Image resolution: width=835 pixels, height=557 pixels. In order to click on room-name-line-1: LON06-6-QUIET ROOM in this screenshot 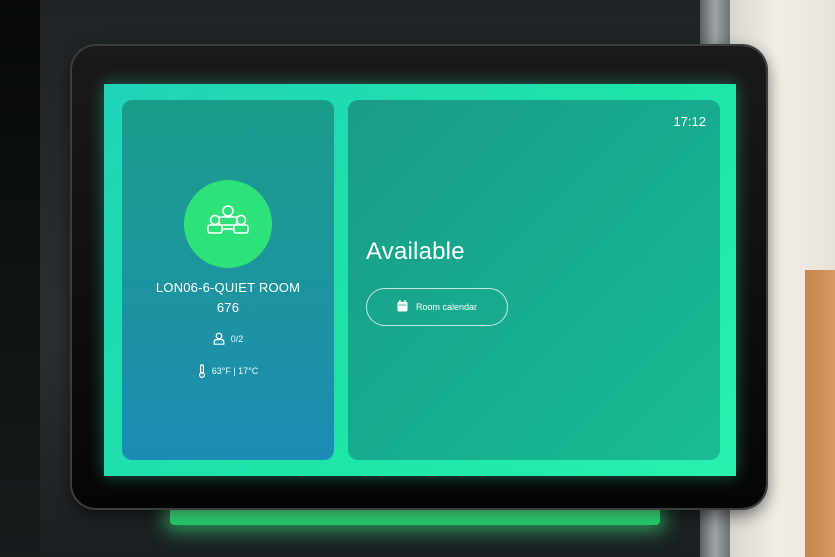, I will do `click(228, 287)`.